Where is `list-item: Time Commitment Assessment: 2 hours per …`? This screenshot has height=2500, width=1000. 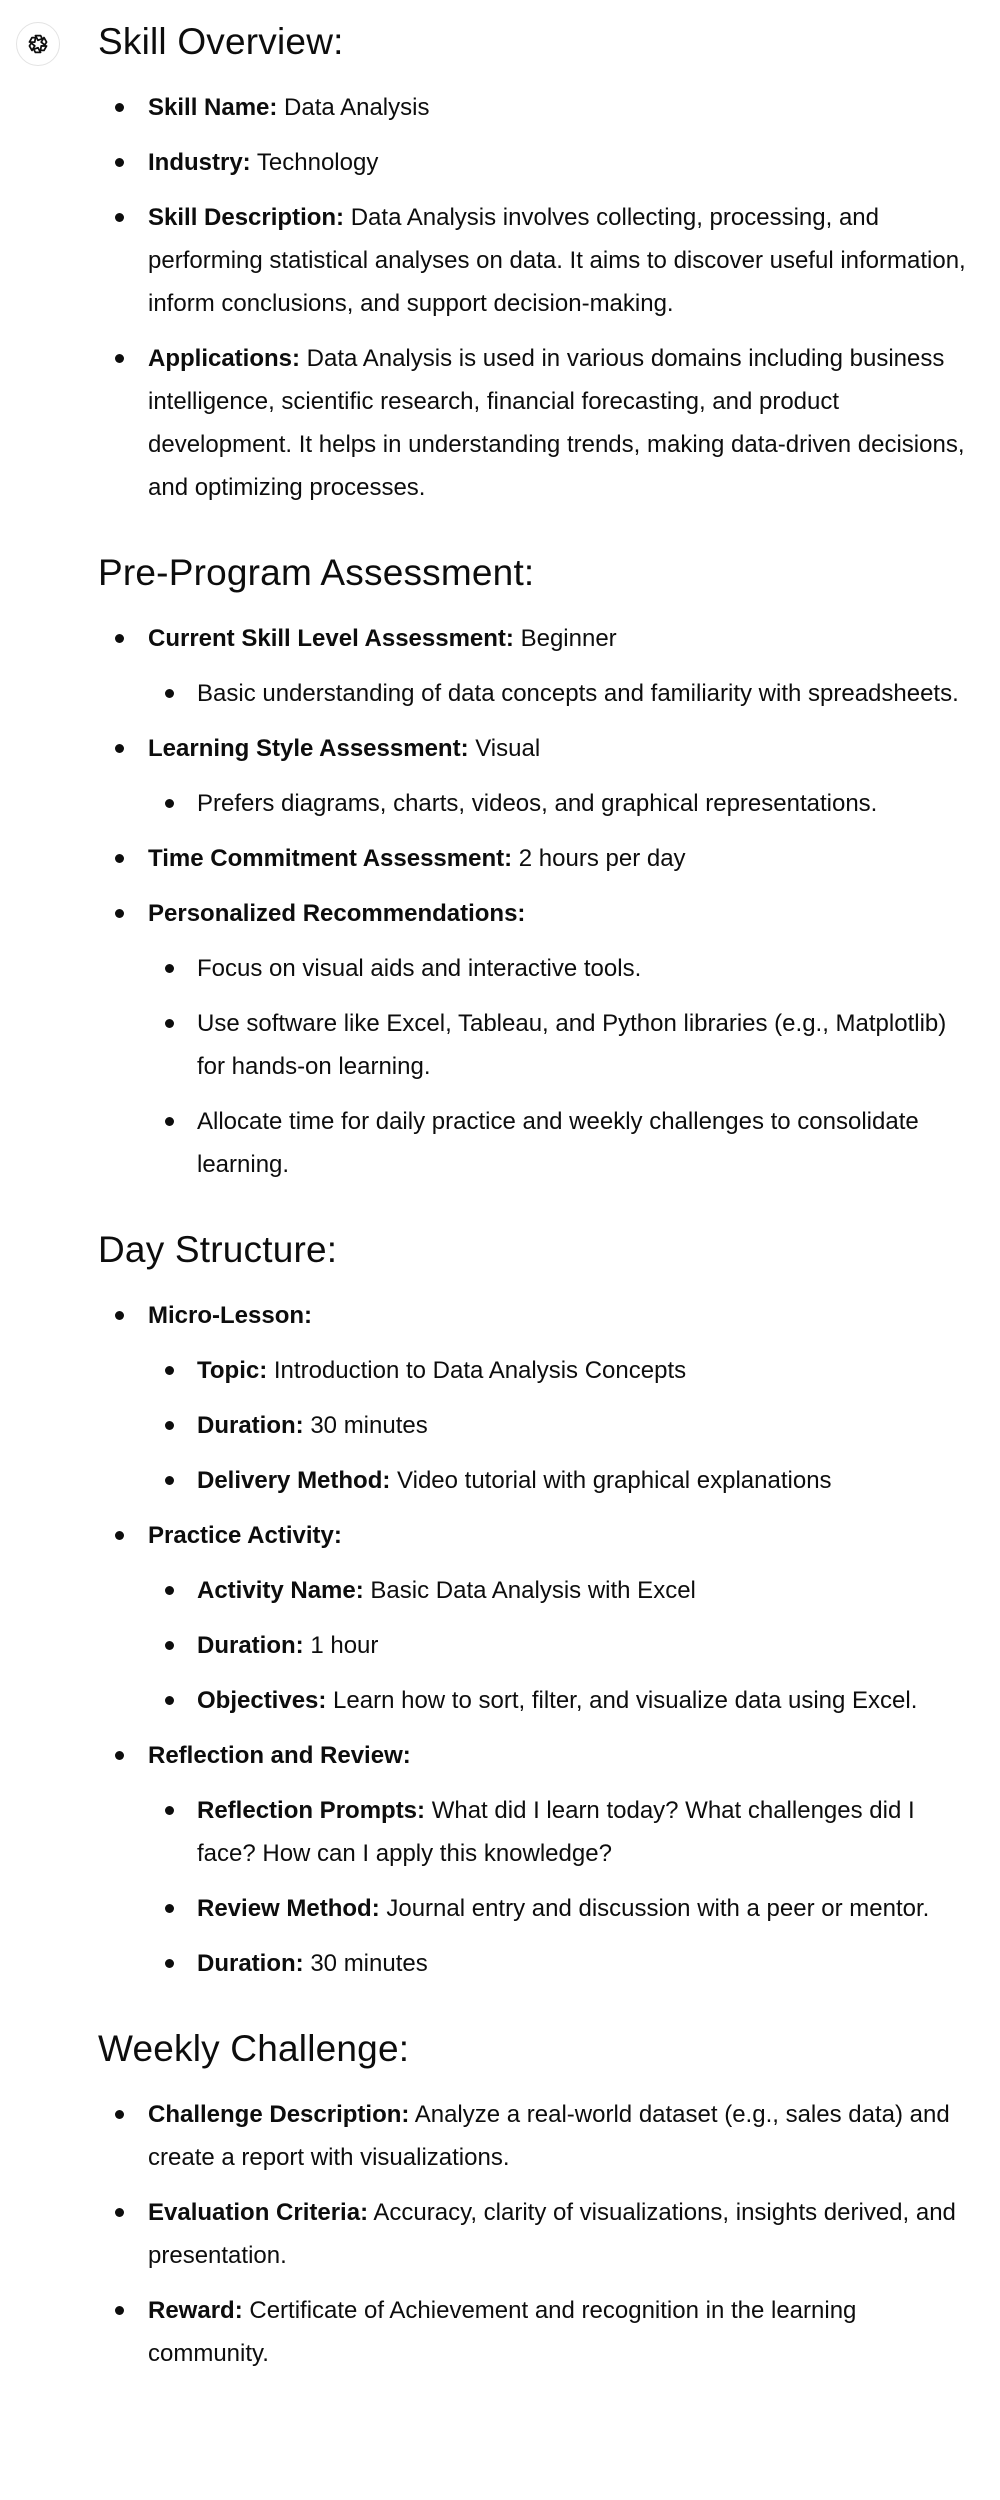
list-item: Time Commitment Assessment: 2 hours per … is located at coordinates (539, 858).